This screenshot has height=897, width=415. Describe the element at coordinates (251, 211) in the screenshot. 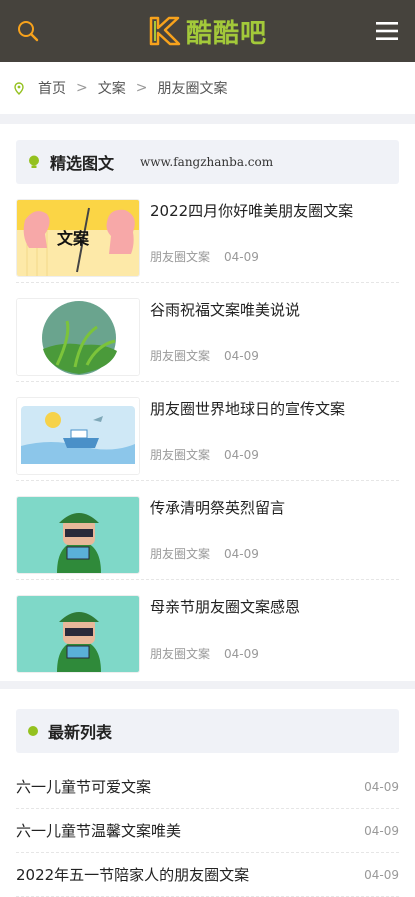

I see `article-title: 2022四月你好唯美朋友圈文案` at that location.